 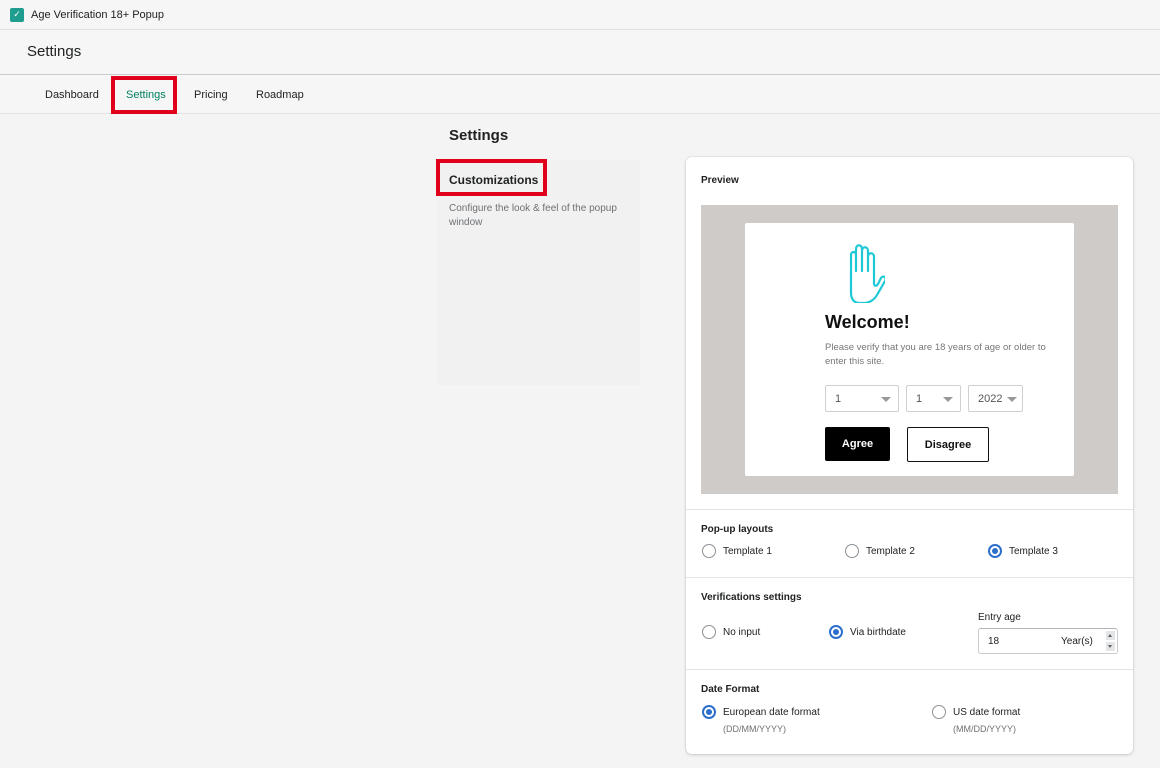 What do you see at coordinates (751, 597) in the screenshot?
I see `verification-label: Verifications settings` at bounding box center [751, 597].